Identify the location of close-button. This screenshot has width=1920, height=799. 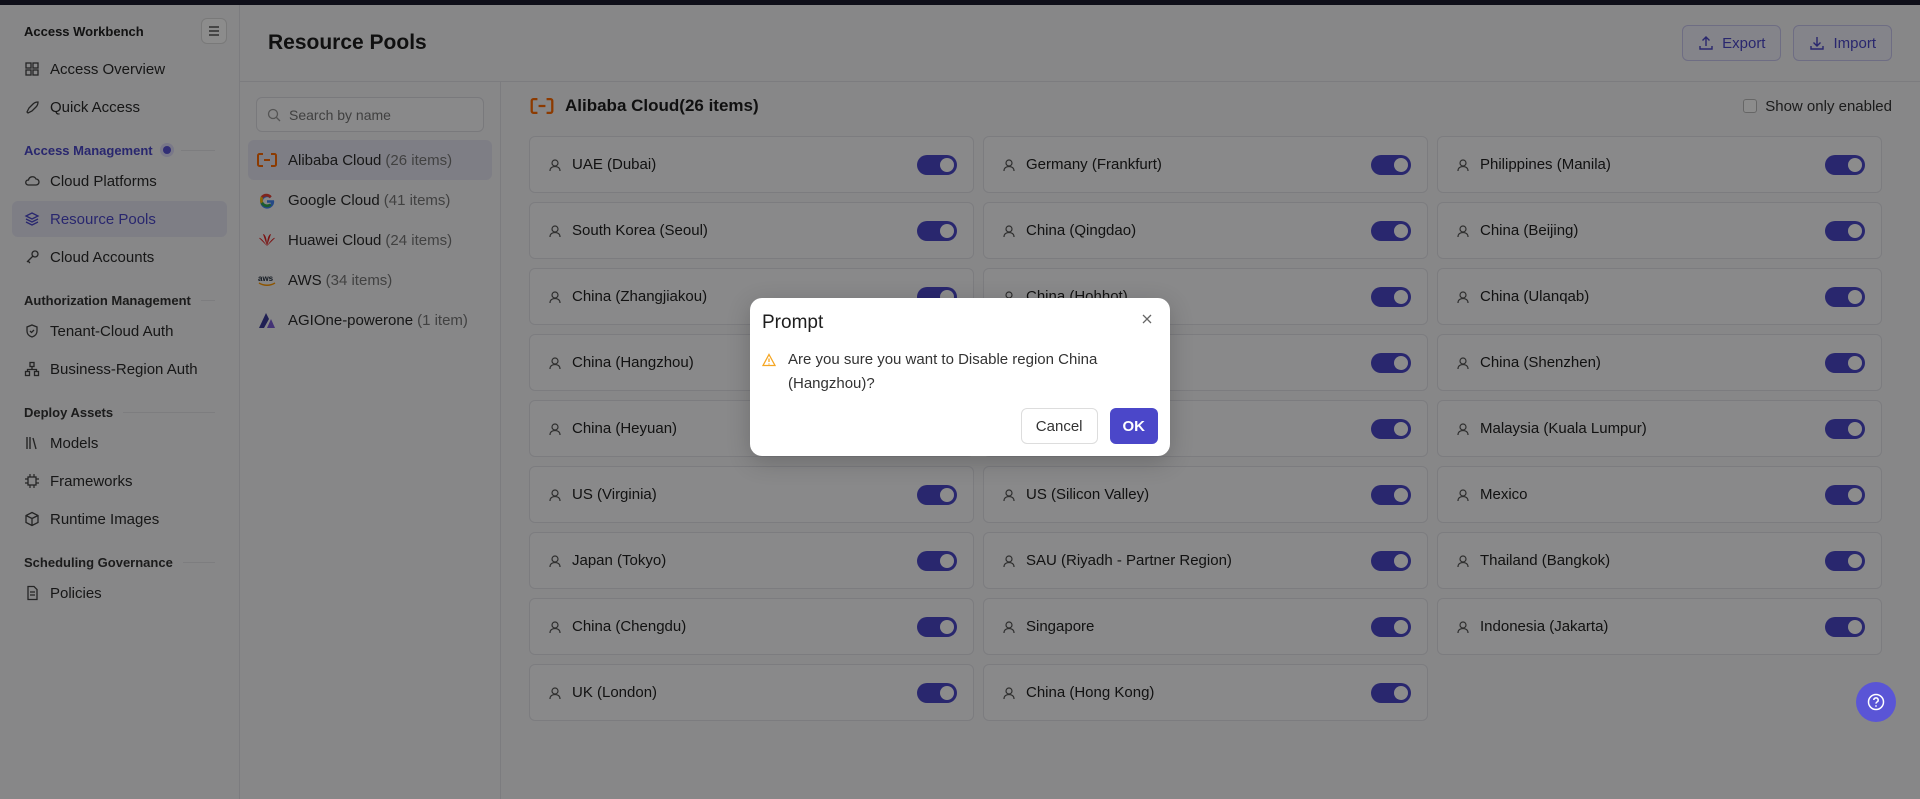
(1147, 319).